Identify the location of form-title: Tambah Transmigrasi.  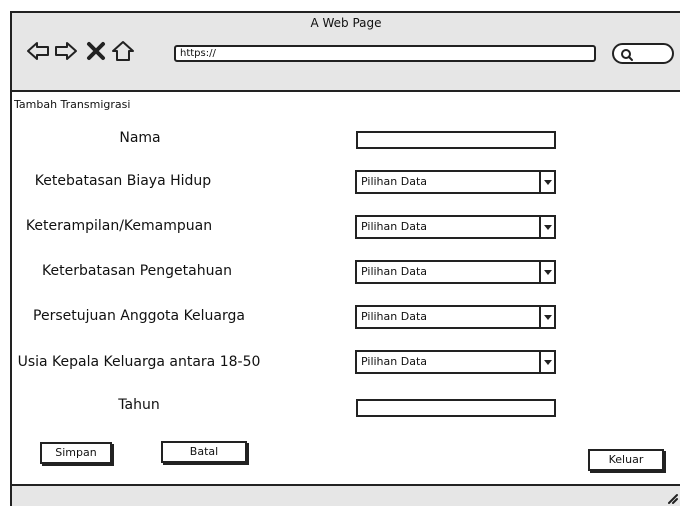
(72, 104).